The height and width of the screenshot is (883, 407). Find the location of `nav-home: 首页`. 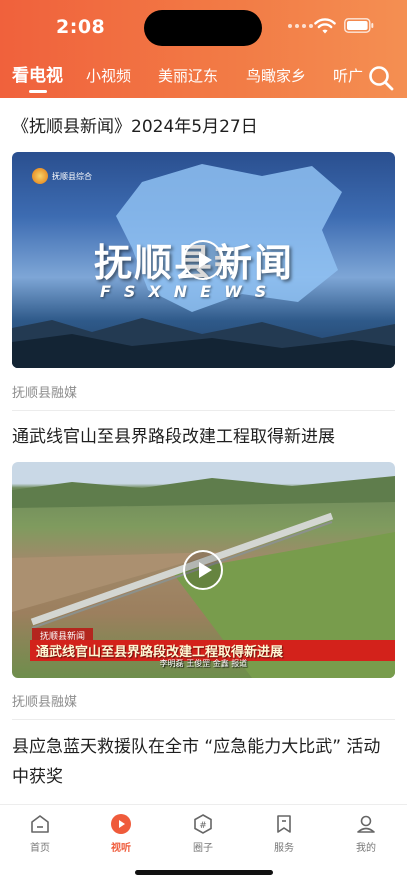

nav-home: 首页 is located at coordinates (40, 833).